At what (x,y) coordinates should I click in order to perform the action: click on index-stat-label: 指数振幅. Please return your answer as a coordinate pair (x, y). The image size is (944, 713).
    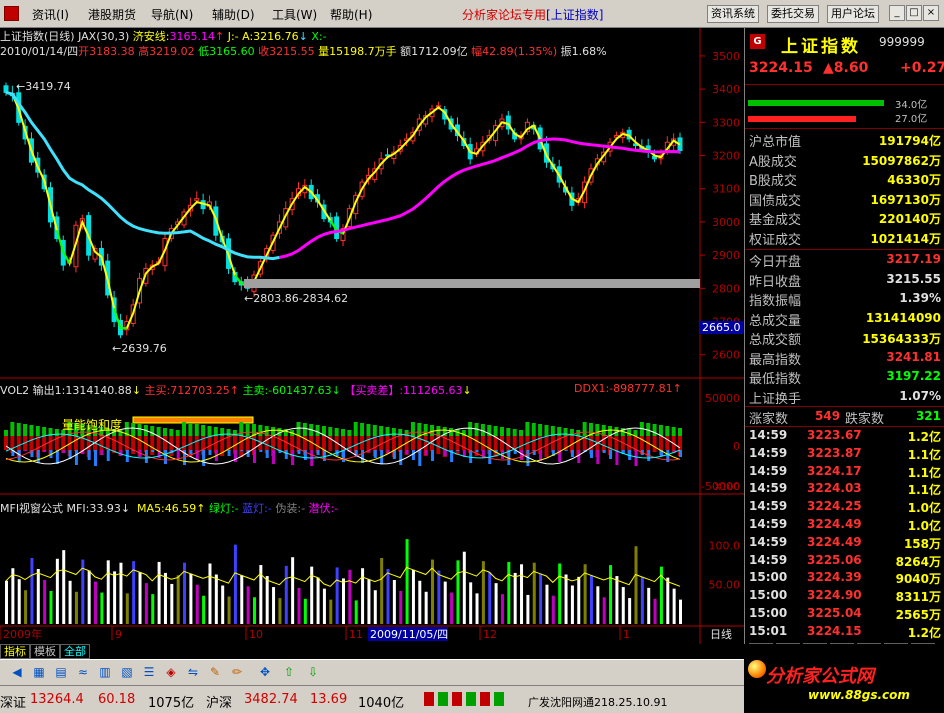
    Looking at the image, I should click on (775, 301).